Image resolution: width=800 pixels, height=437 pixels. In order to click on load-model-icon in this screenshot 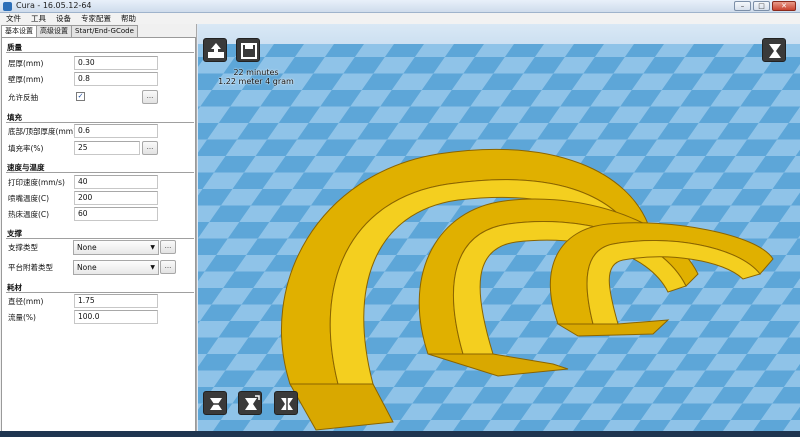, I will do `click(216, 50)`.